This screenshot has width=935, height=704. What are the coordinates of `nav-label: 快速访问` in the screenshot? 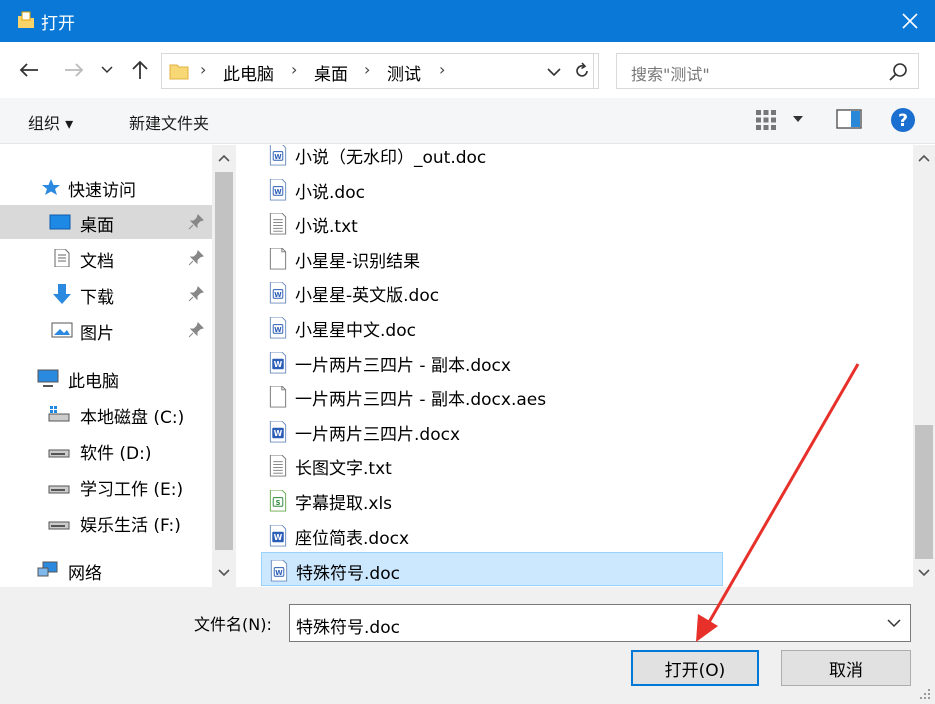 It's located at (102, 191).